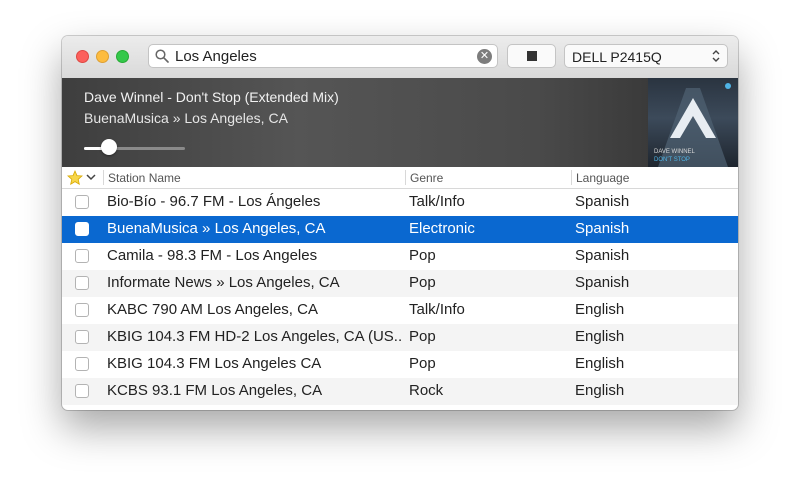 The height and width of the screenshot is (500, 800). What do you see at coordinates (211, 97) in the screenshot?
I see `now-playing-title: Dave Winnel - Don't Stop (Extended Mix)` at bounding box center [211, 97].